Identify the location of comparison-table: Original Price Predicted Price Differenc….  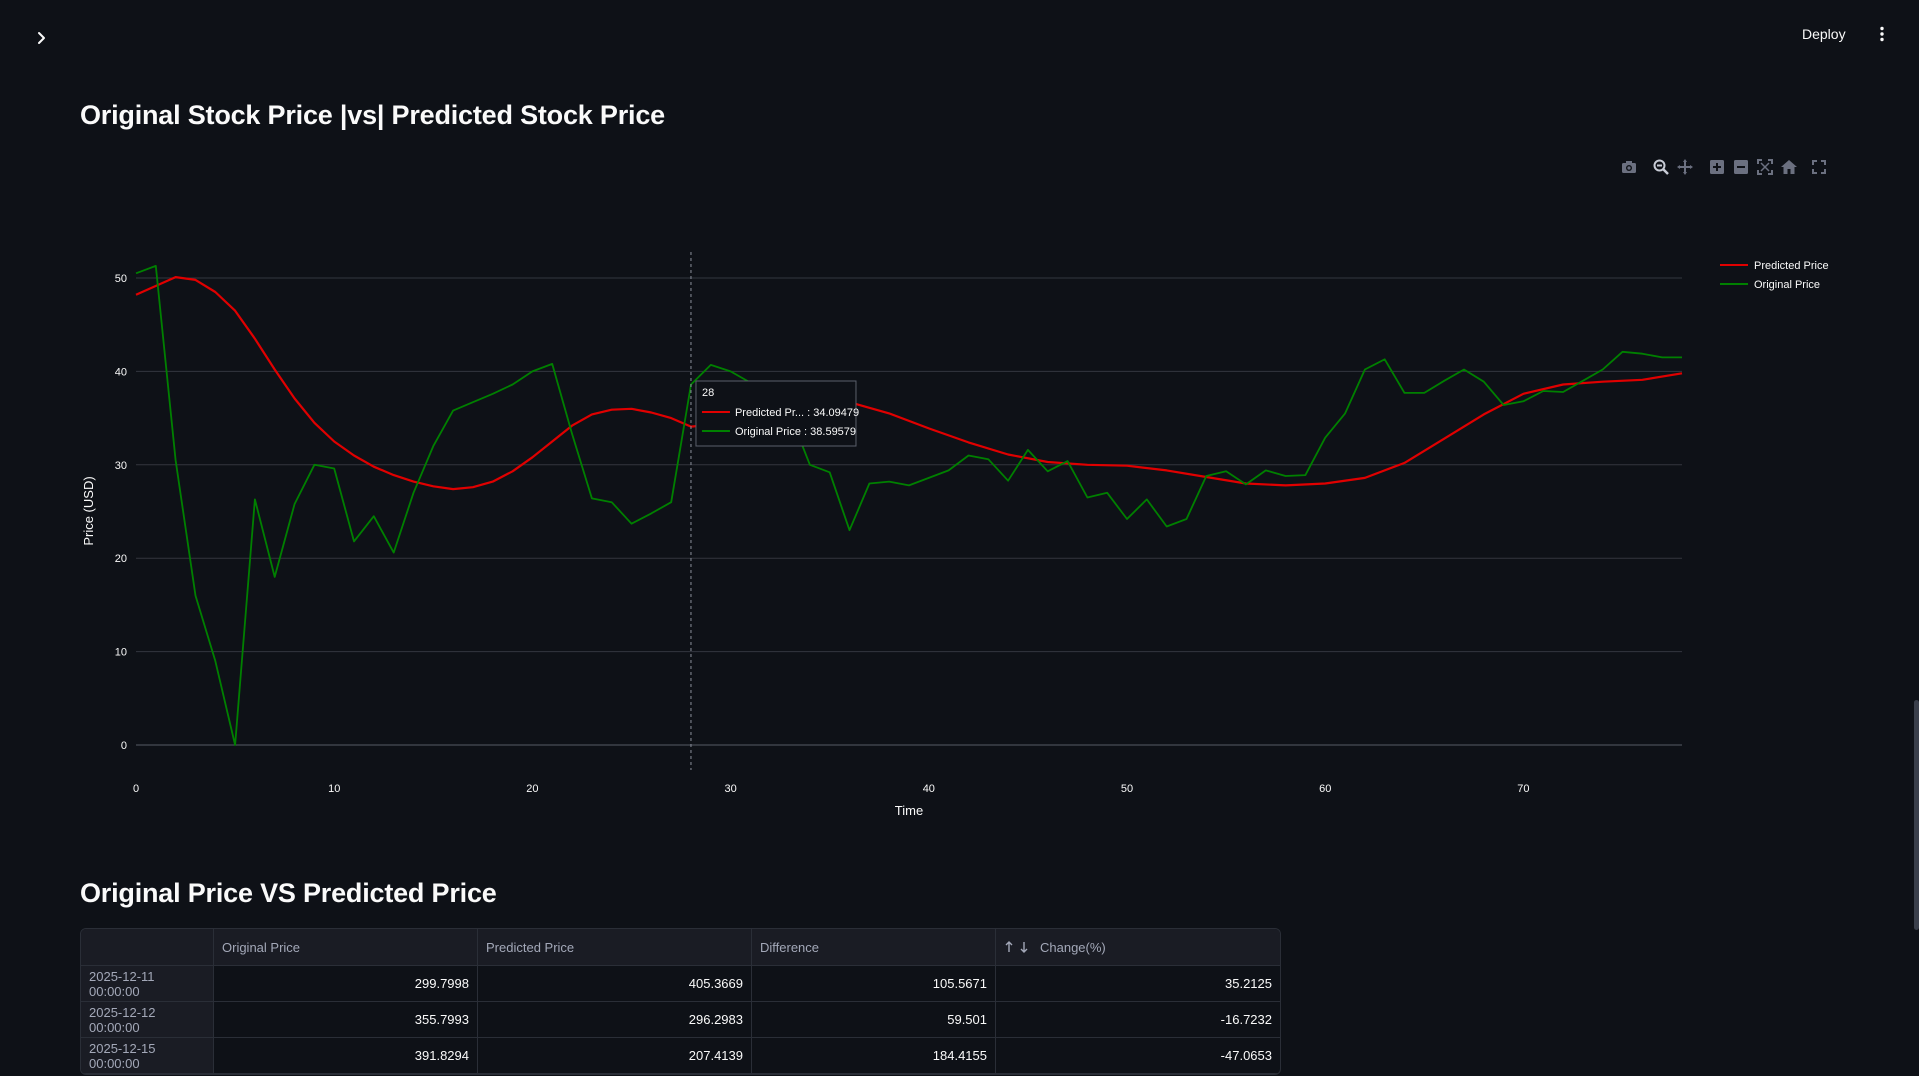
(680, 1001).